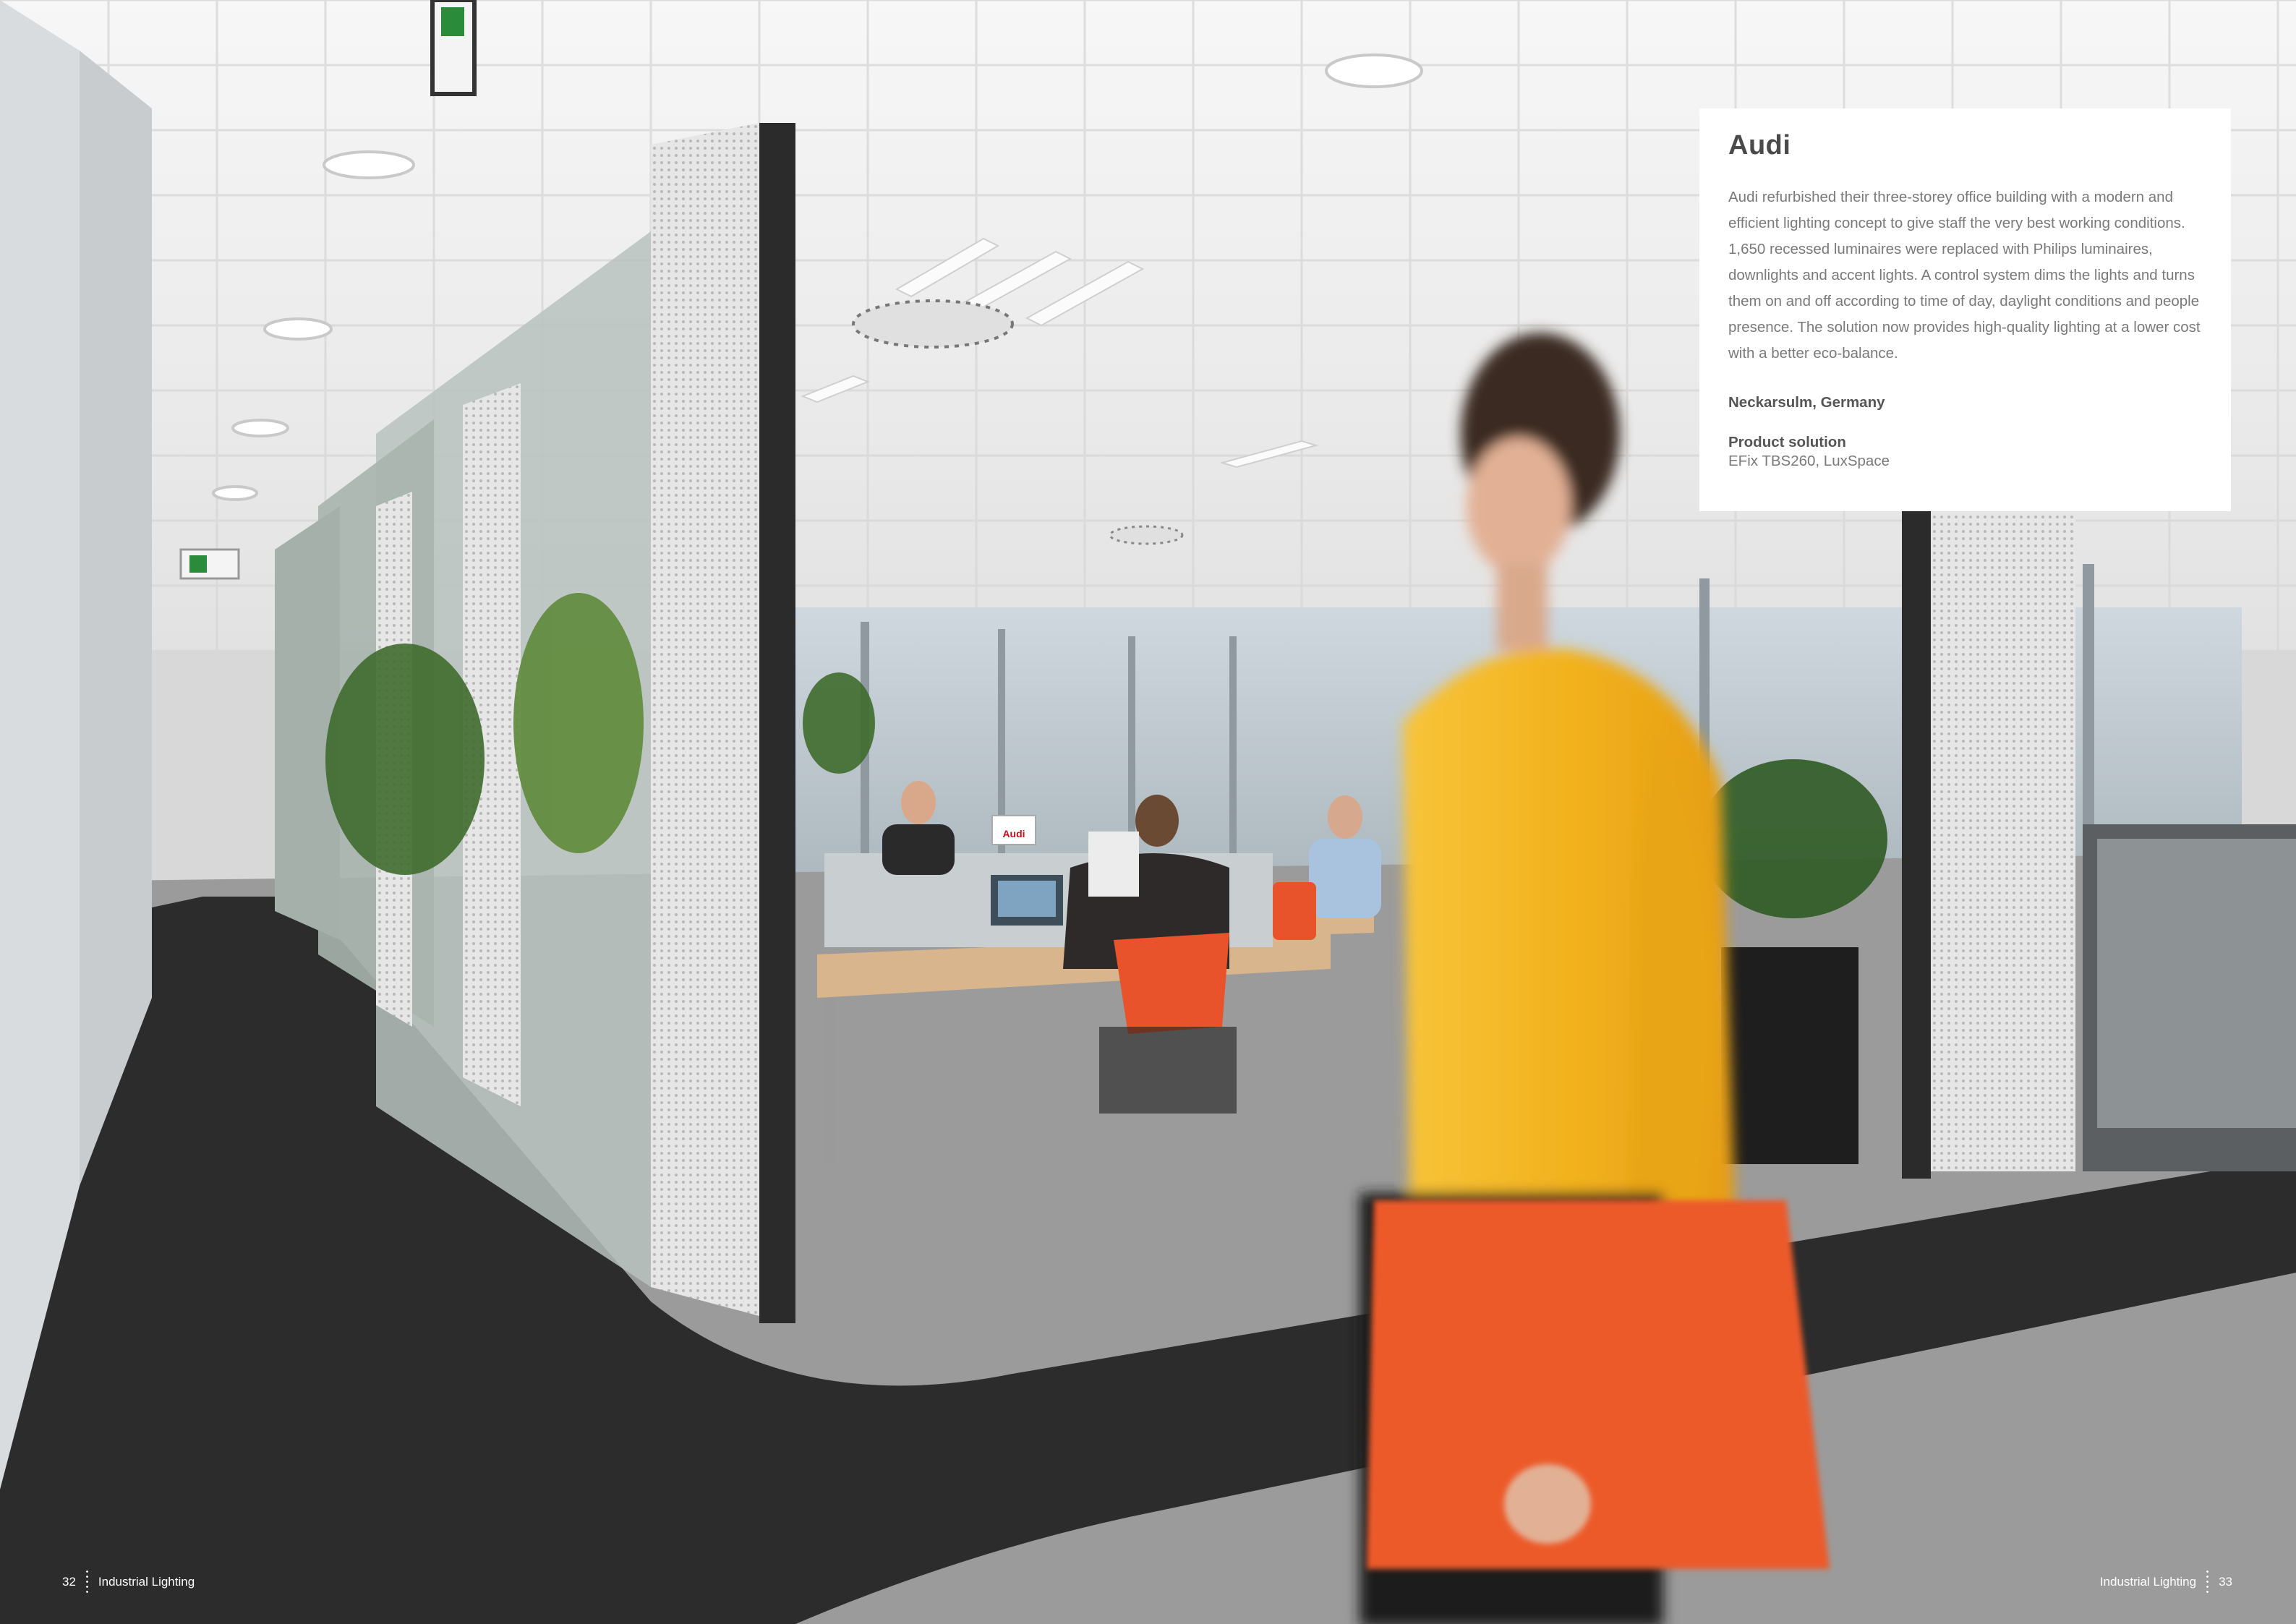  What do you see at coordinates (69, 1582) in the screenshot?
I see `page-number-left: 32` at bounding box center [69, 1582].